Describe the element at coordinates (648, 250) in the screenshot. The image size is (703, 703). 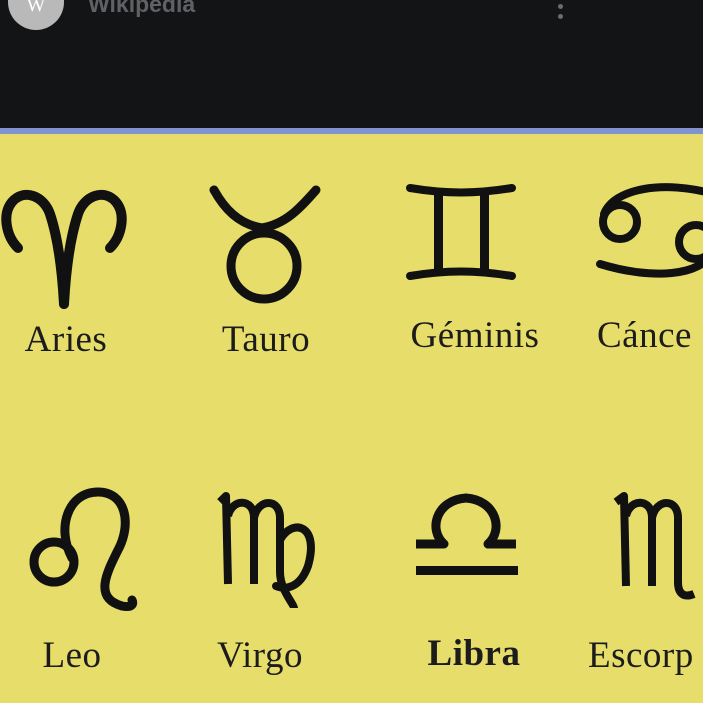
I see `cancer-icon` at that location.